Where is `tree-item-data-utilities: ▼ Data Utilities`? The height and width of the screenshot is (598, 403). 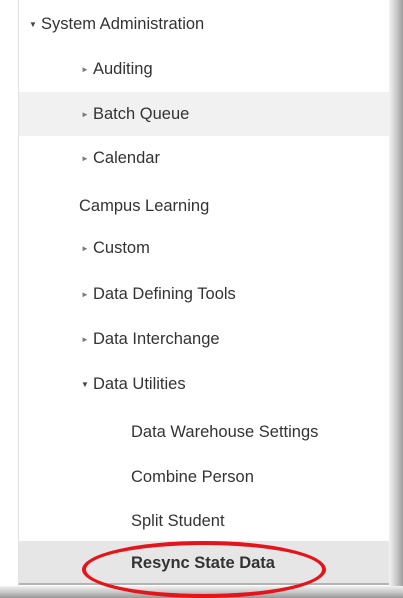 tree-item-data-utilities: ▼ Data Utilities is located at coordinates (204, 384).